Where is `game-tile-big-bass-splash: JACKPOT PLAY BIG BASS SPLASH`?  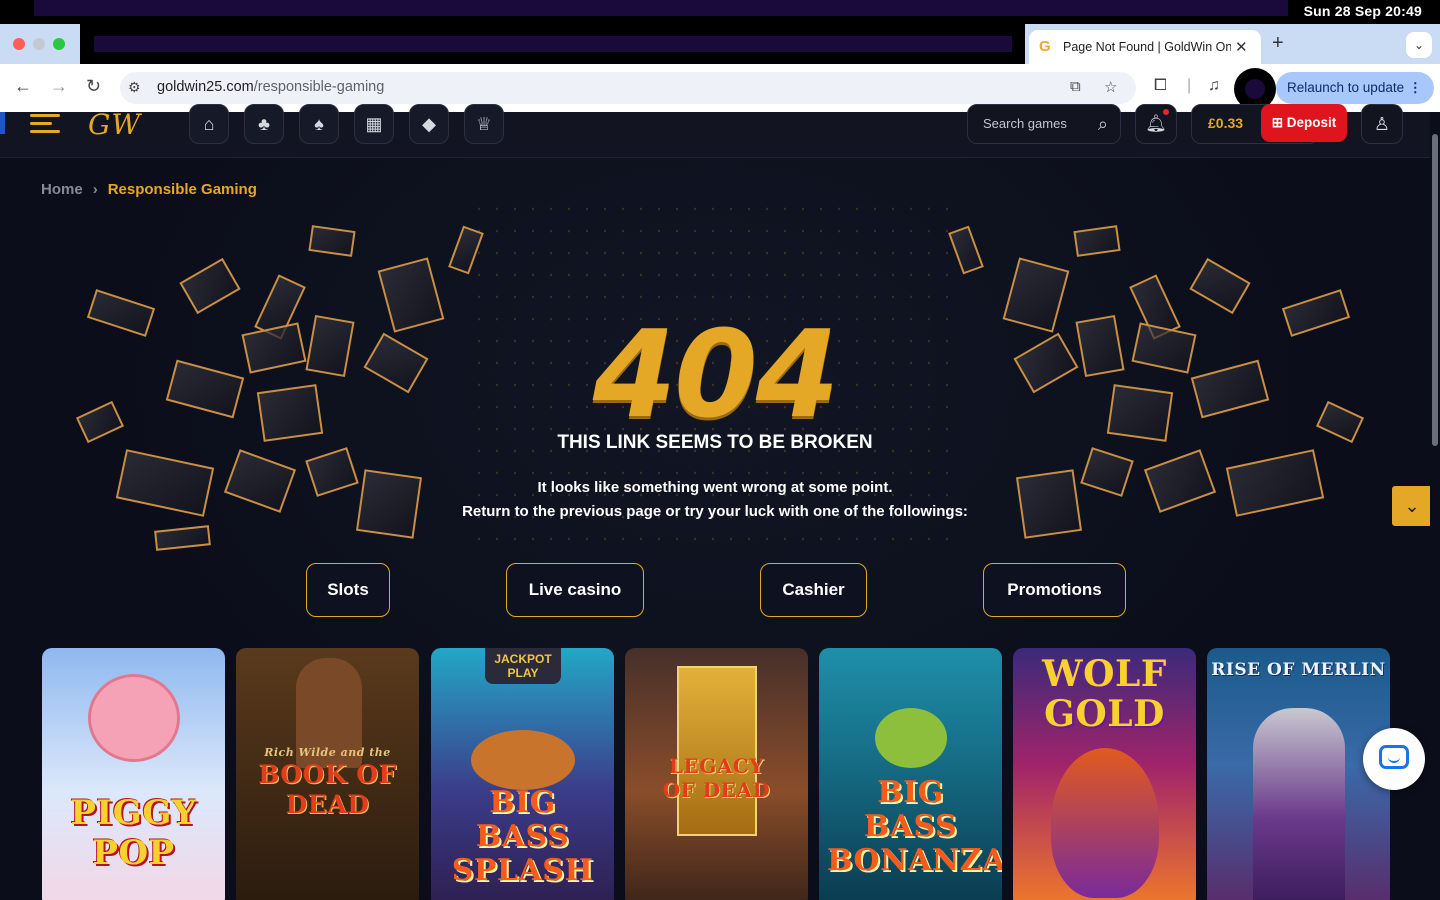
game-tile-big-bass-splash: JACKPOT PLAY BIG BASS SPLASH is located at coordinates (522, 774).